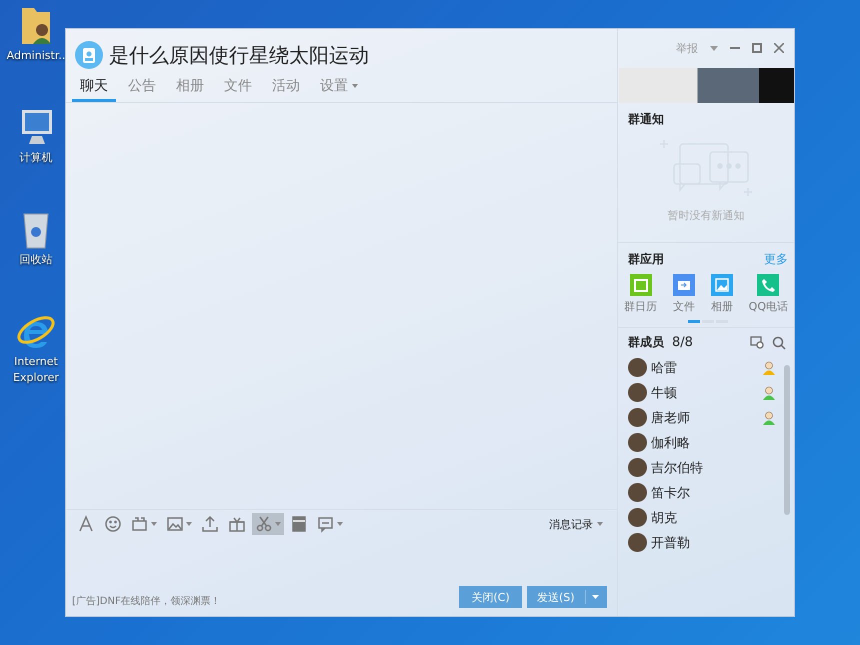 The height and width of the screenshot is (645, 860). What do you see at coordinates (671, 493) in the screenshot?
I see `member-name: 笛卡尔` at bounding box center [671, 493].